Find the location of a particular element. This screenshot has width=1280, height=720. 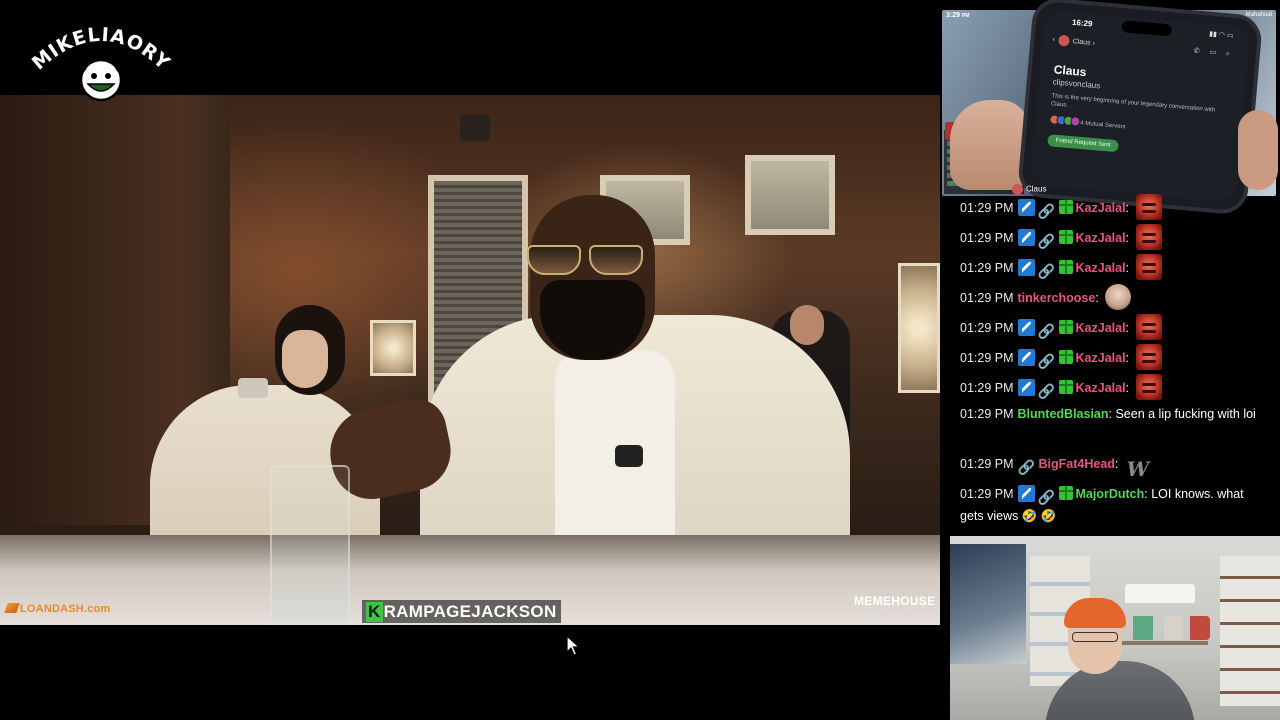

background-person-head is located at coordinates (807, 325).